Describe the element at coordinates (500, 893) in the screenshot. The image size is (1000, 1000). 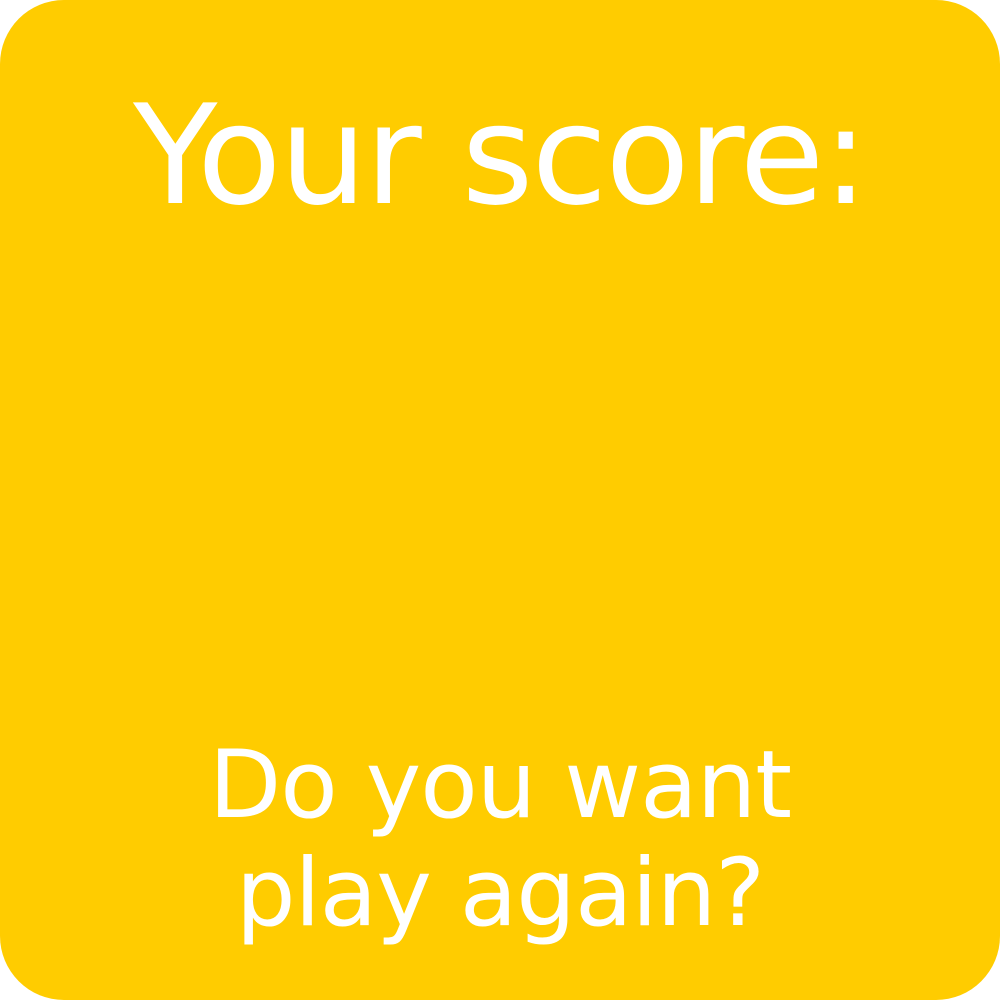
I see `play-again-line-2: play again?` at that location.